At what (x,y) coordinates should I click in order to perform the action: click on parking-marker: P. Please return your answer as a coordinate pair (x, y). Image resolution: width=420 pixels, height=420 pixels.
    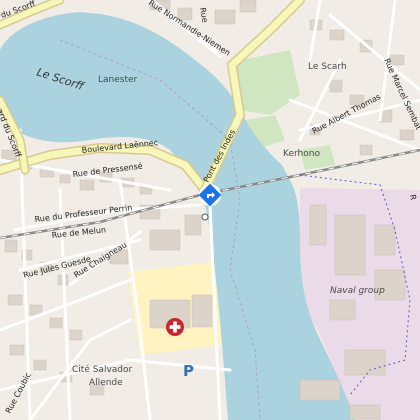
    Looking at the image, I should click on (188, 371).